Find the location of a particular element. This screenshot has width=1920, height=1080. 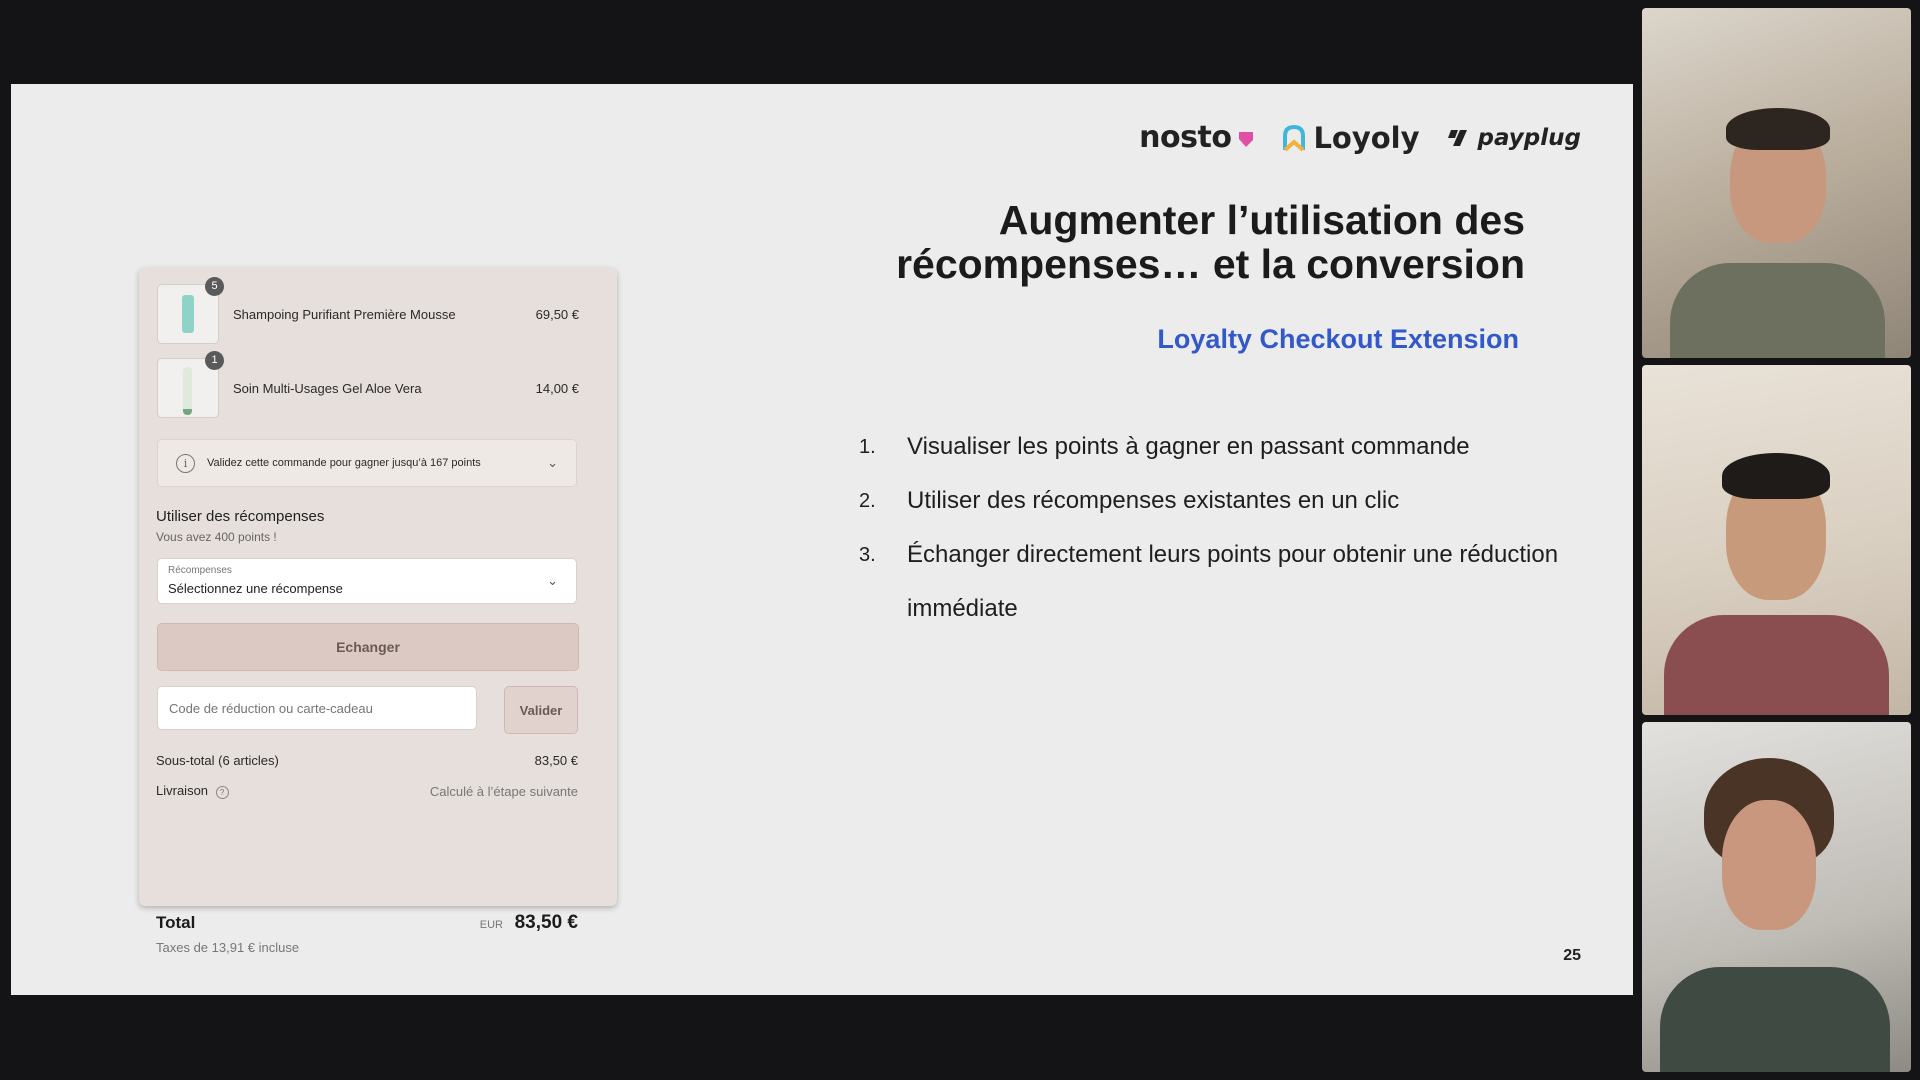

loyoly-heart-icon is located at coordinates (1294, 137).